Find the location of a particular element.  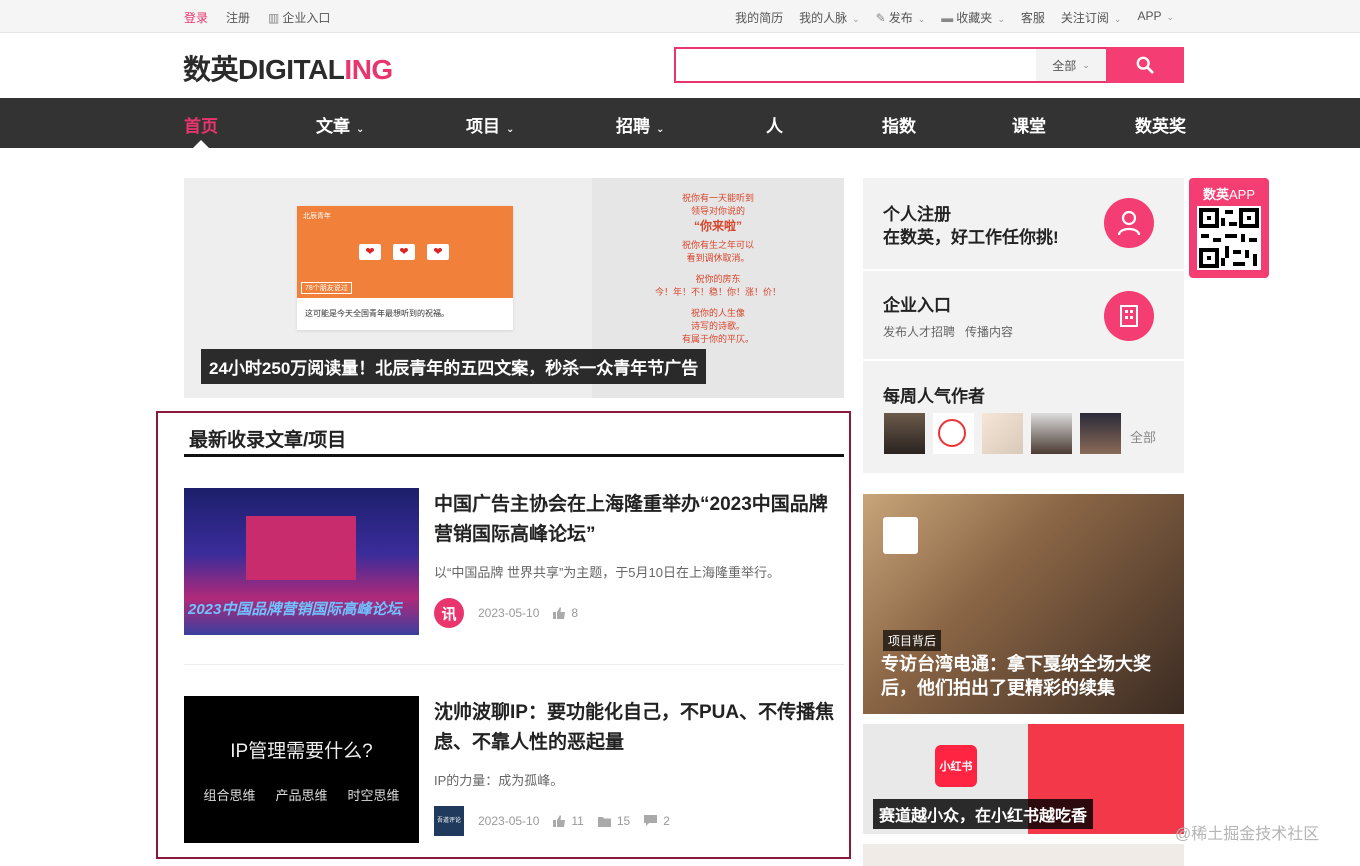

nav-jobs: 招聘 ⌄ is located at coordinates (640, 124).